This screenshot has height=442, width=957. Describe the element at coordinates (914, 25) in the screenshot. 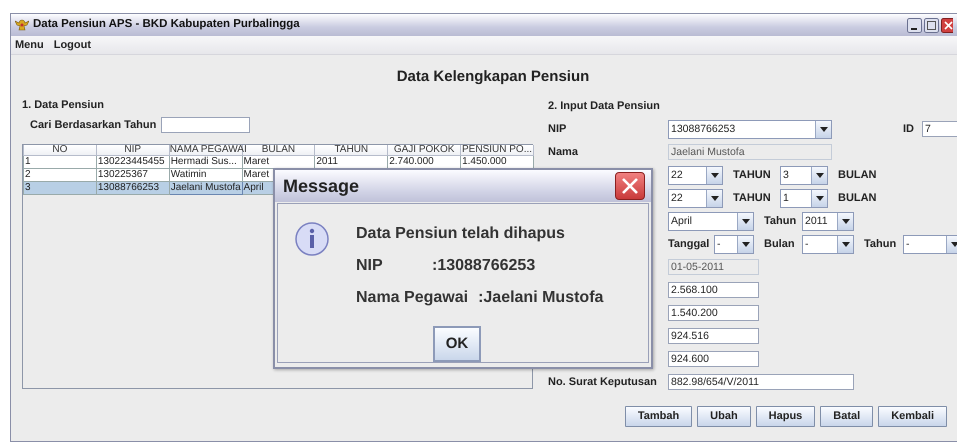

I see `minimize-icon` at that location.